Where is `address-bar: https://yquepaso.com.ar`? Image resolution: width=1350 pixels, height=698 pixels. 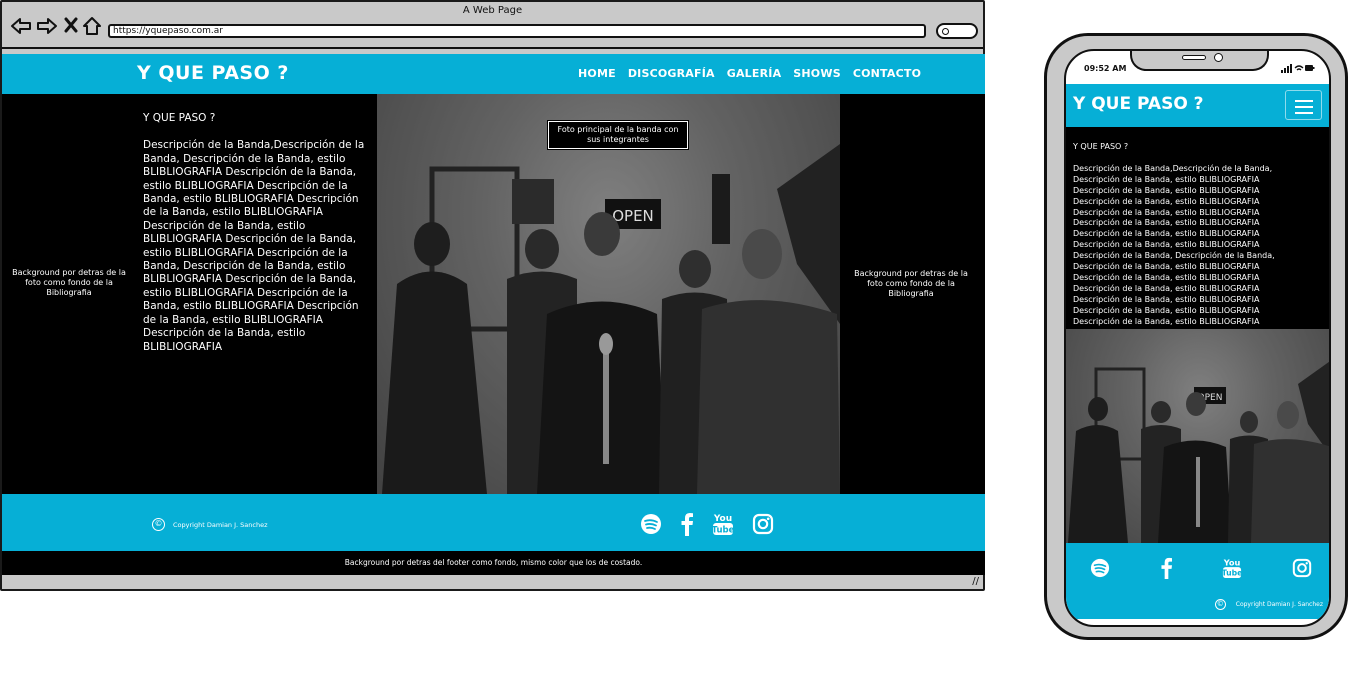
address-bar: https://yquepaso.com.ar is located at coordinates (517, 31).